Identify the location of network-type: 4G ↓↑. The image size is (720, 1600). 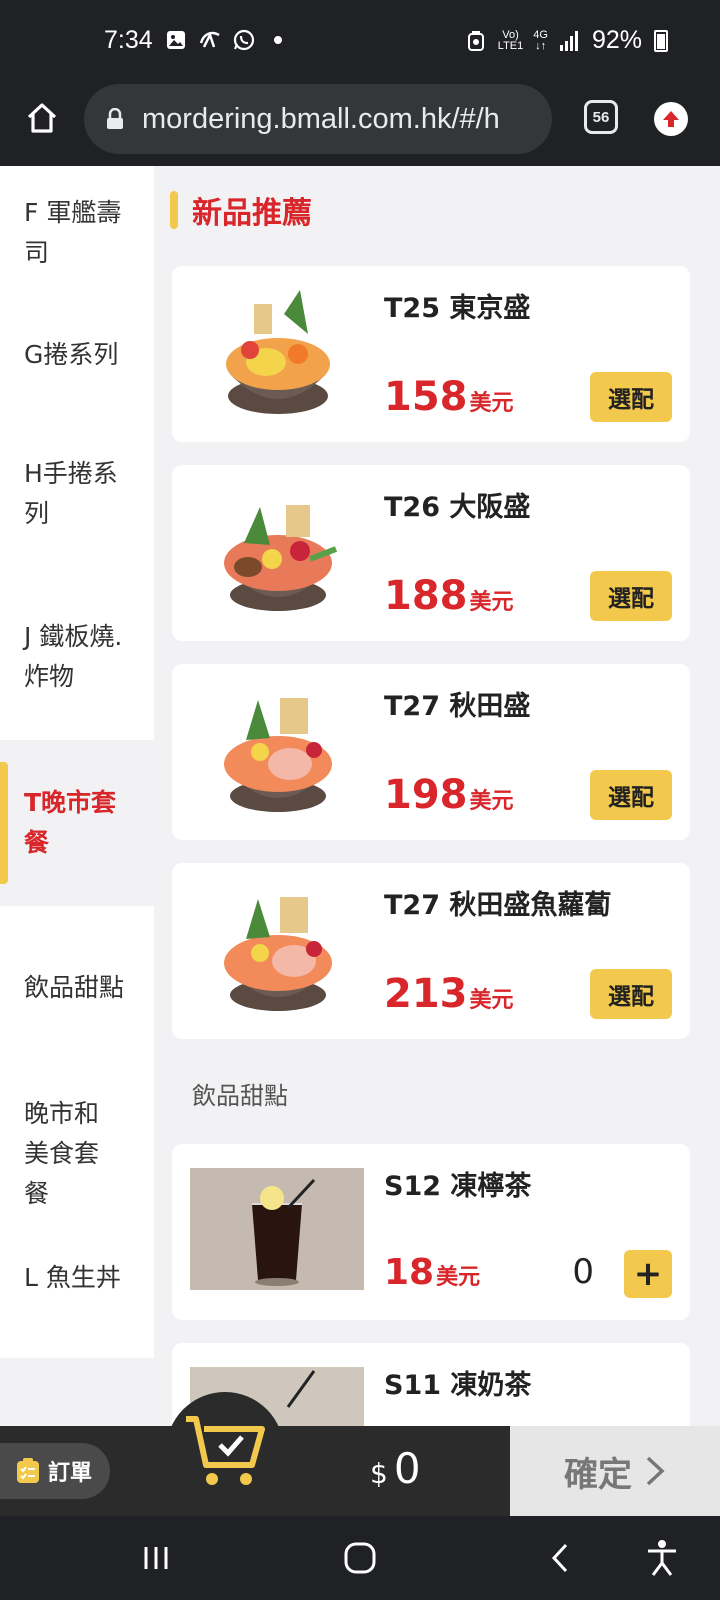
(540, 40).